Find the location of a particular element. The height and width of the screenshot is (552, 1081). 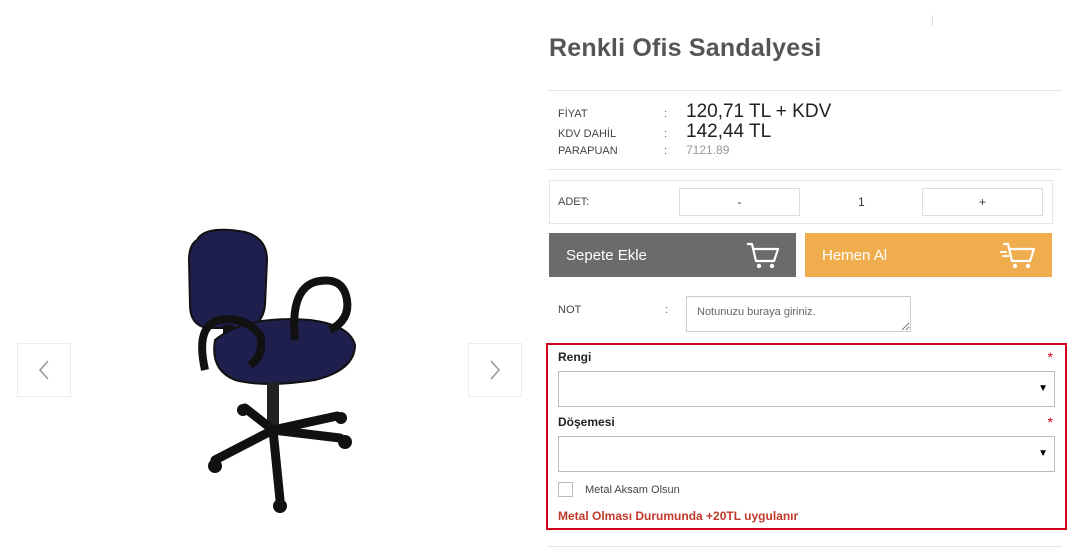

buy-now-label: Hemen Al is located at coordinates (855, 255).